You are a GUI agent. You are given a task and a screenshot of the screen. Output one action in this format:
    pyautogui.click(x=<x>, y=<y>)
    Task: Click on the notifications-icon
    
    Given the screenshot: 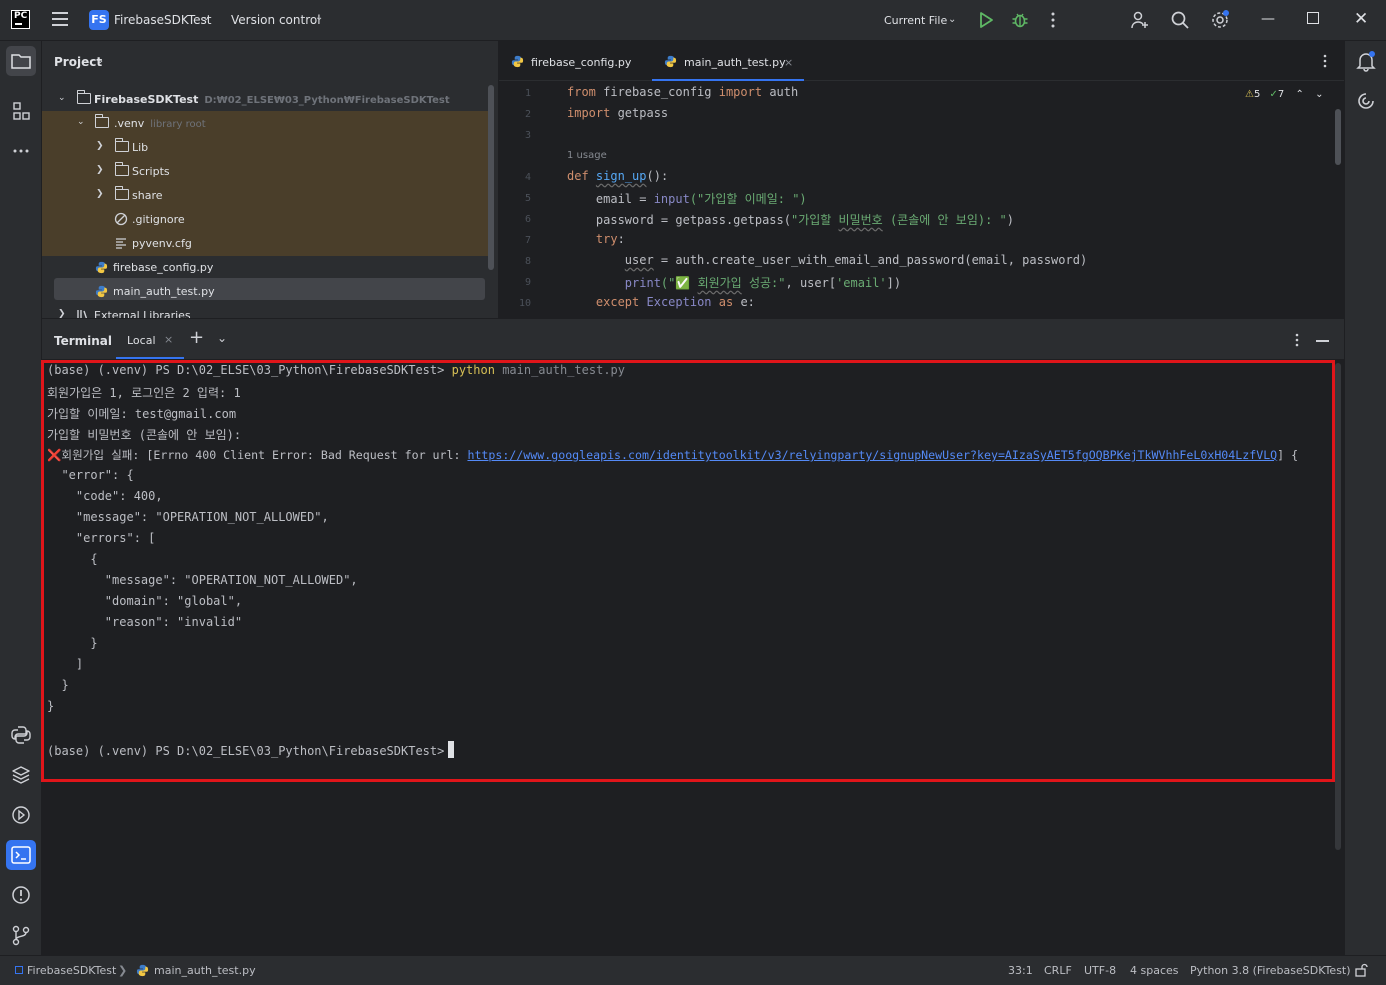 What is the action you would take?
    pyautogui.click(x=1366, y=61)
    